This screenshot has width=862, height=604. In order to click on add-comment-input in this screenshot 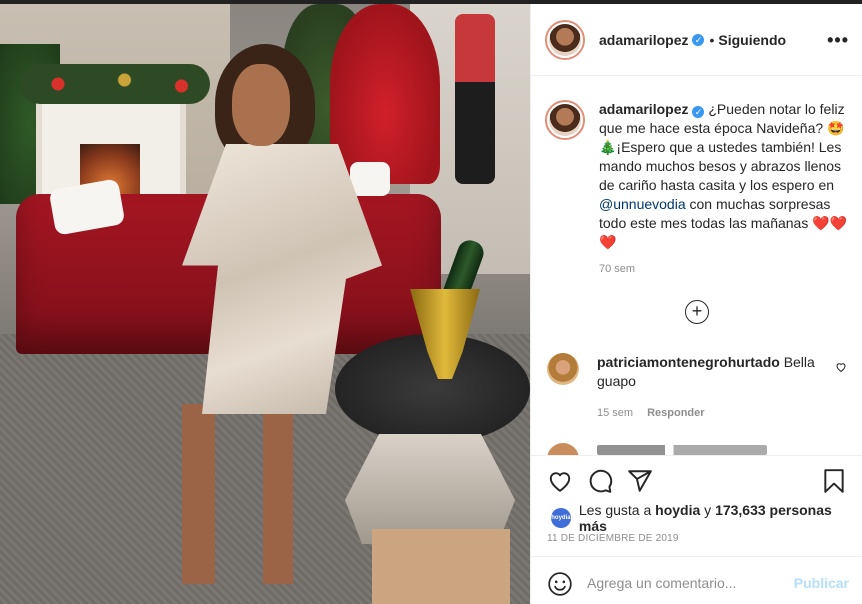, I will do `click(687, 583)`.